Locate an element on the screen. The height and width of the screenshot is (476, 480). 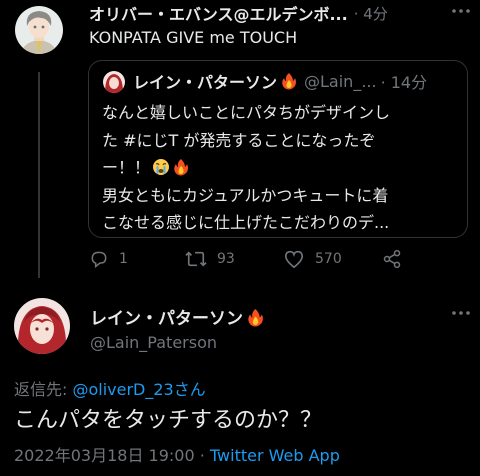
share-icon is located at coordinates (392, 259).